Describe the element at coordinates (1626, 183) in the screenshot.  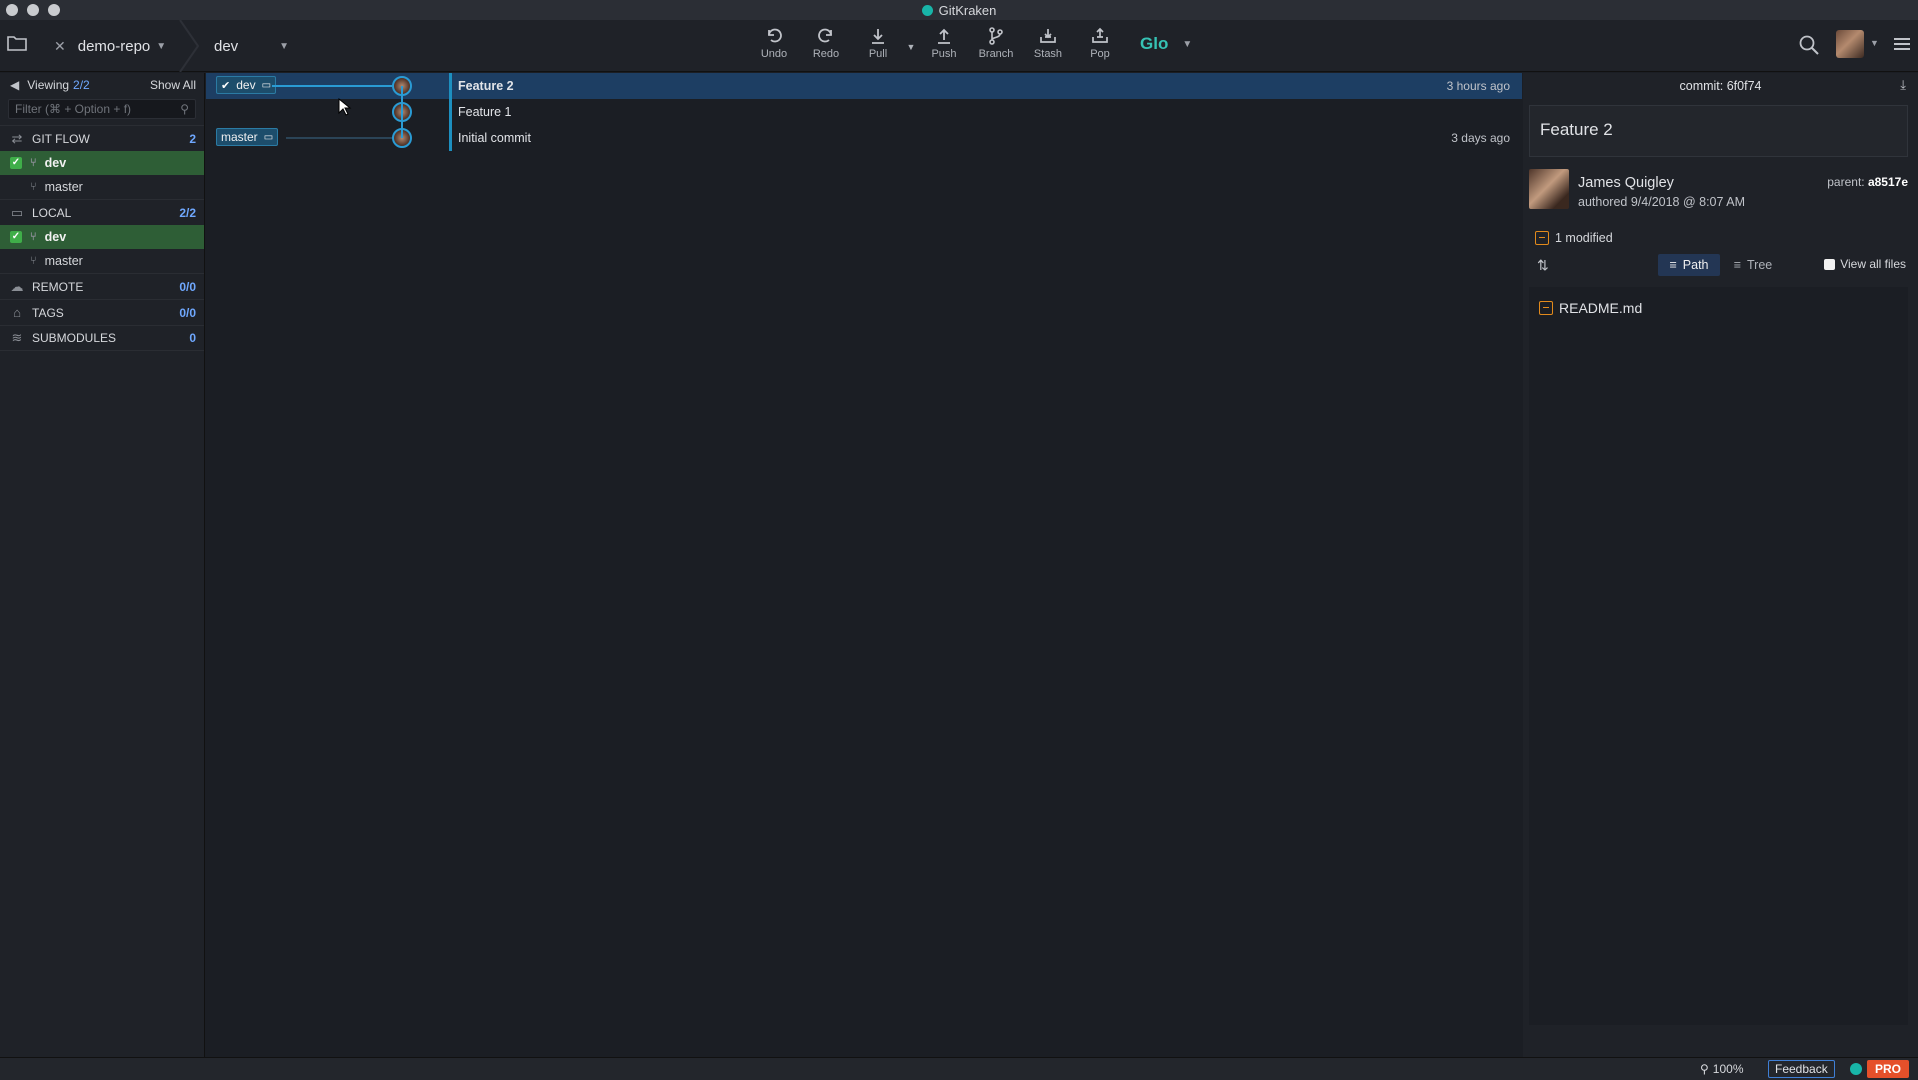
I see `author-name: James Quigley` at that location.